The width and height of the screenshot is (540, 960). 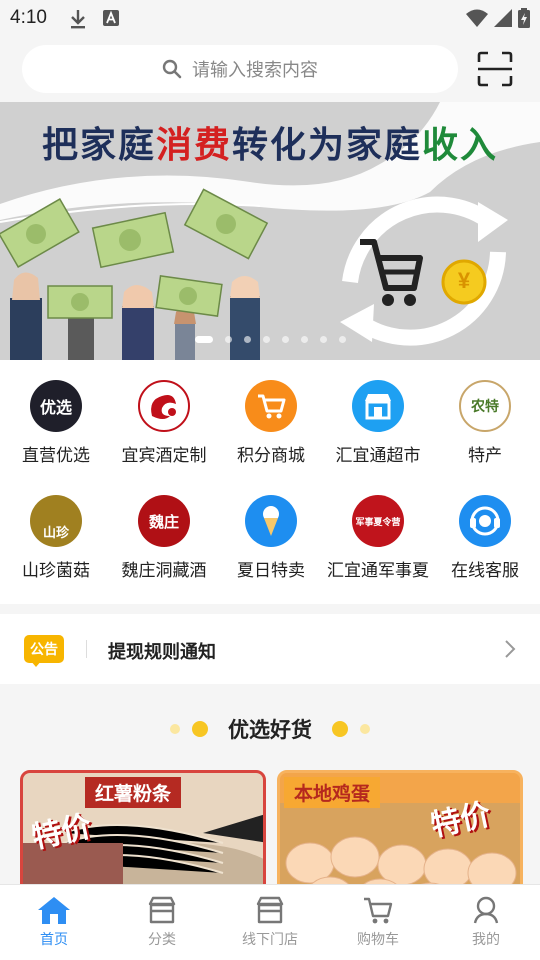 What do you see at coordinates (86, 649) in the screenshot?
I see `divider` at bounding box center [86, 649].